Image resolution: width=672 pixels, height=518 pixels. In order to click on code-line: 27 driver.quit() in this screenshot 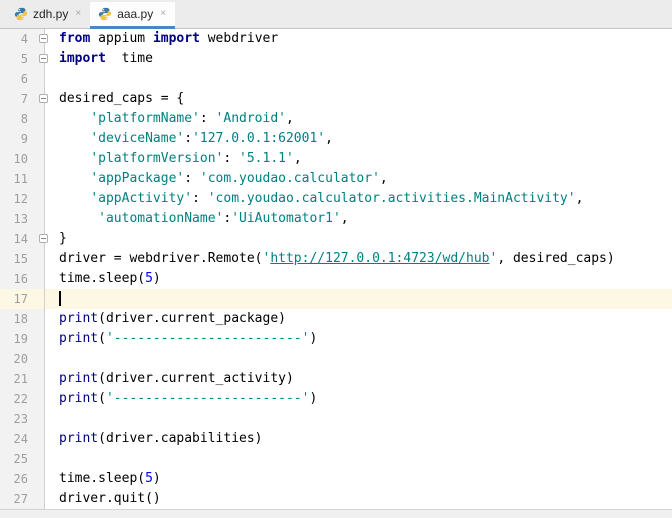, I will do `click(336, 499)`.